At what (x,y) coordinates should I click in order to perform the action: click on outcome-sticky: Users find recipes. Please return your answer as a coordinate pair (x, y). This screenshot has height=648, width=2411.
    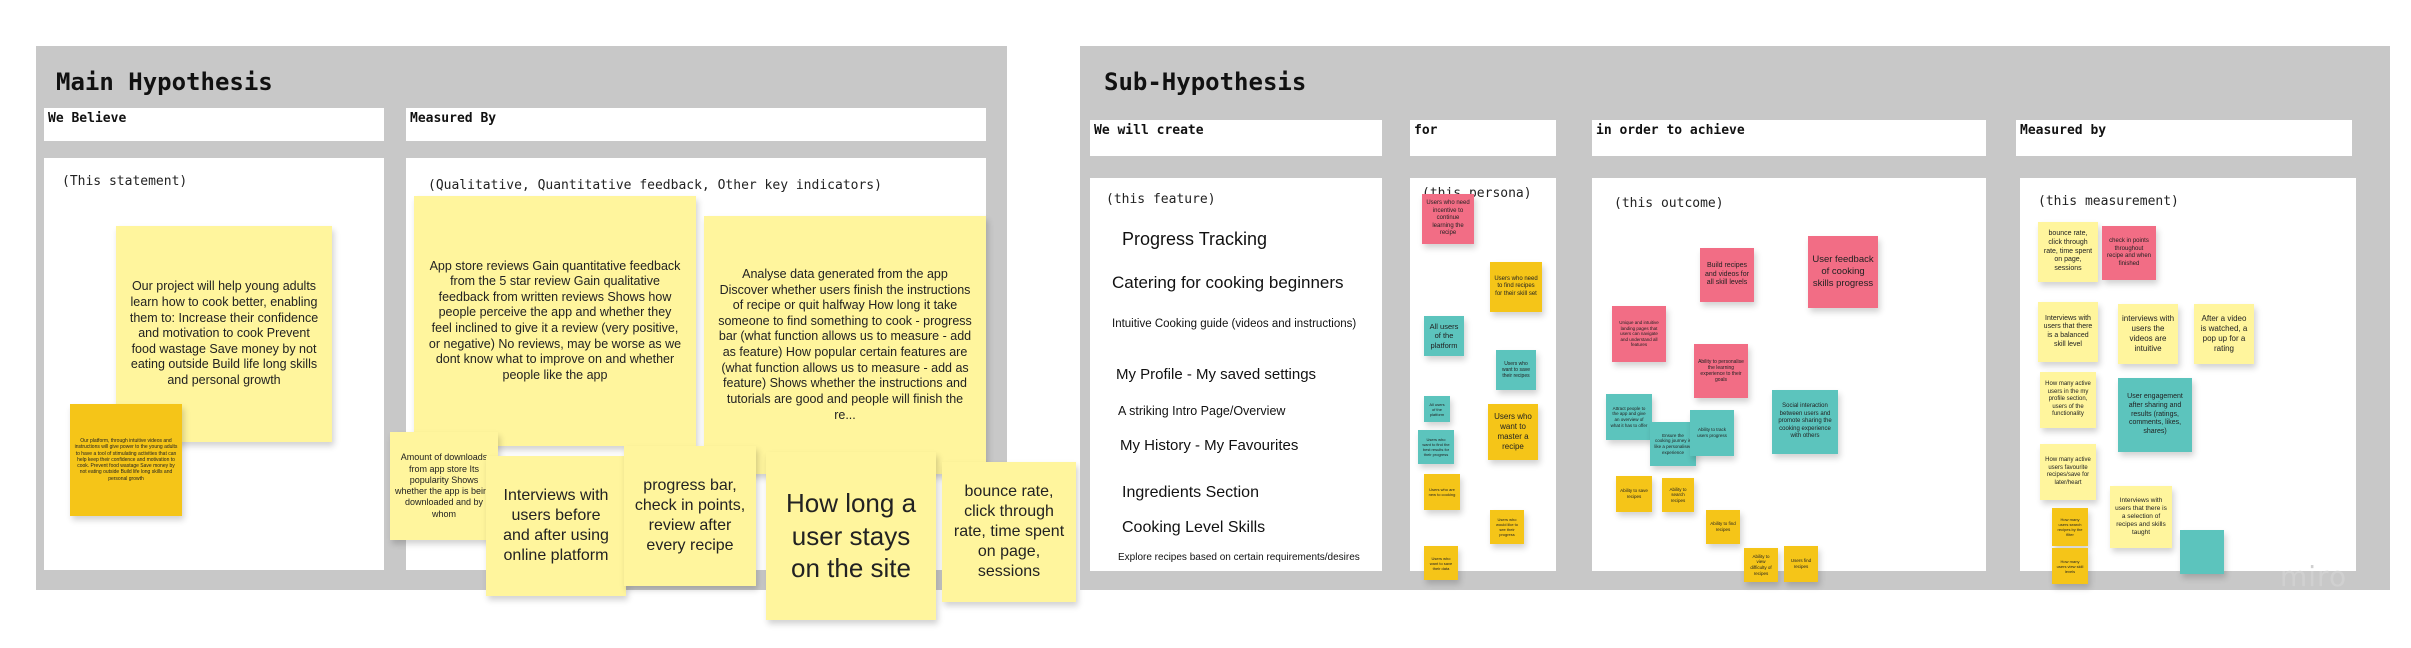
    Looking at the image, I should click on (1801, 564).